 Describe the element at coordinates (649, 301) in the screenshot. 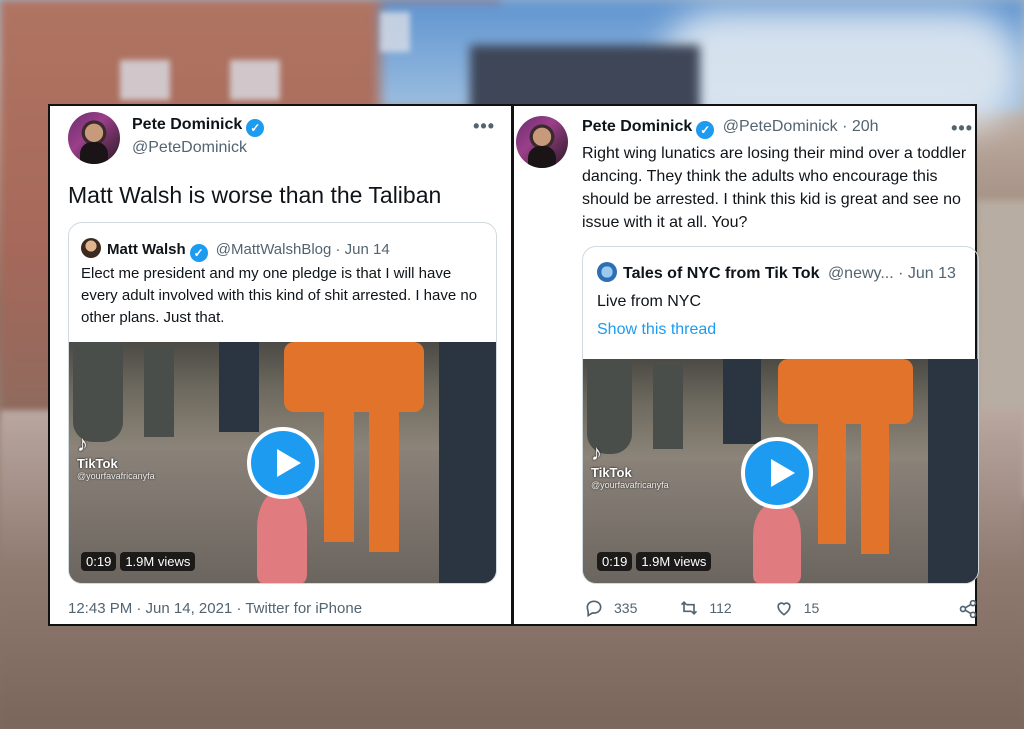

I see `quoted-text: Live from NYC` at that location.